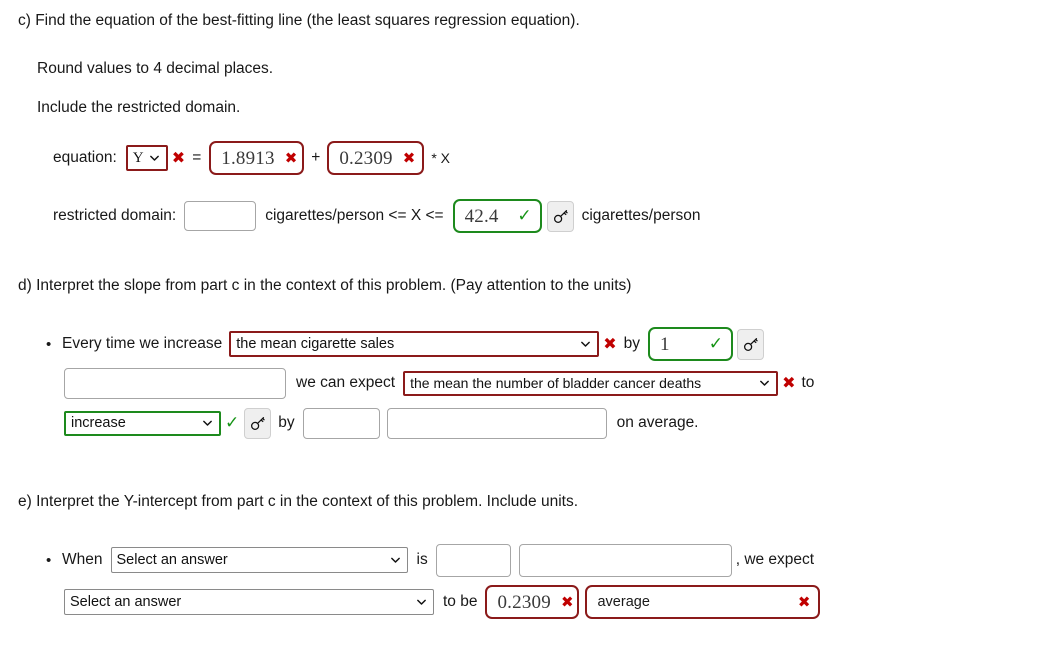 The image size is (1055, 647). I want to click on part-e-value-x-icon: ✖, so click(567, 601).